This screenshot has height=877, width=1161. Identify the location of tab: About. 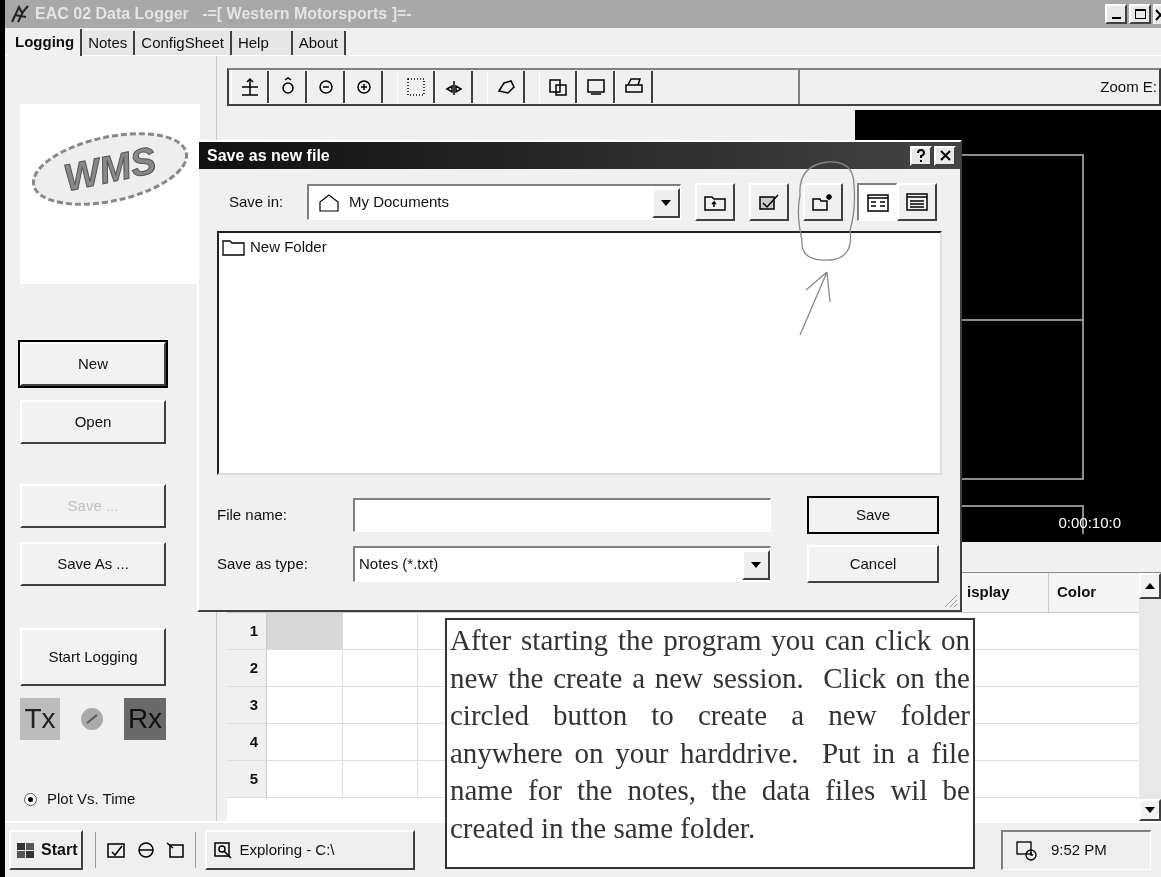
(319, 43).